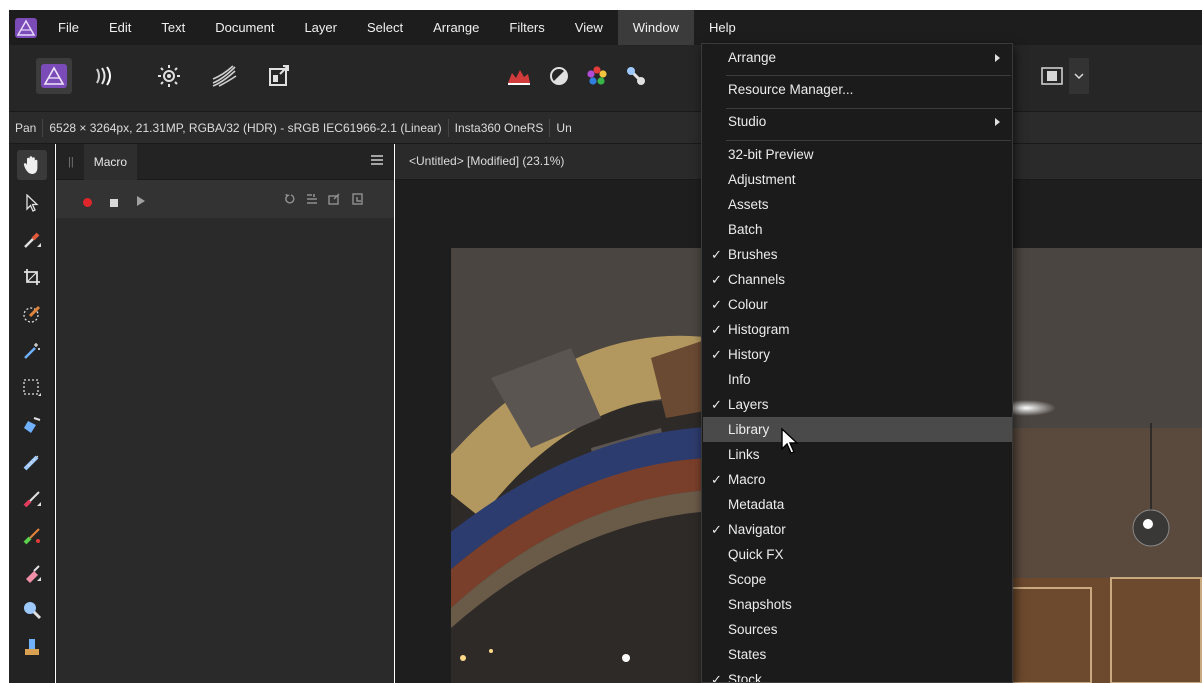 Image resolution: width=1202 pixels, height=683 pixels. Describe the element at coordinates (857, 579) in the screenshot. I see `window-menu-item-scope: Scope` at that location.